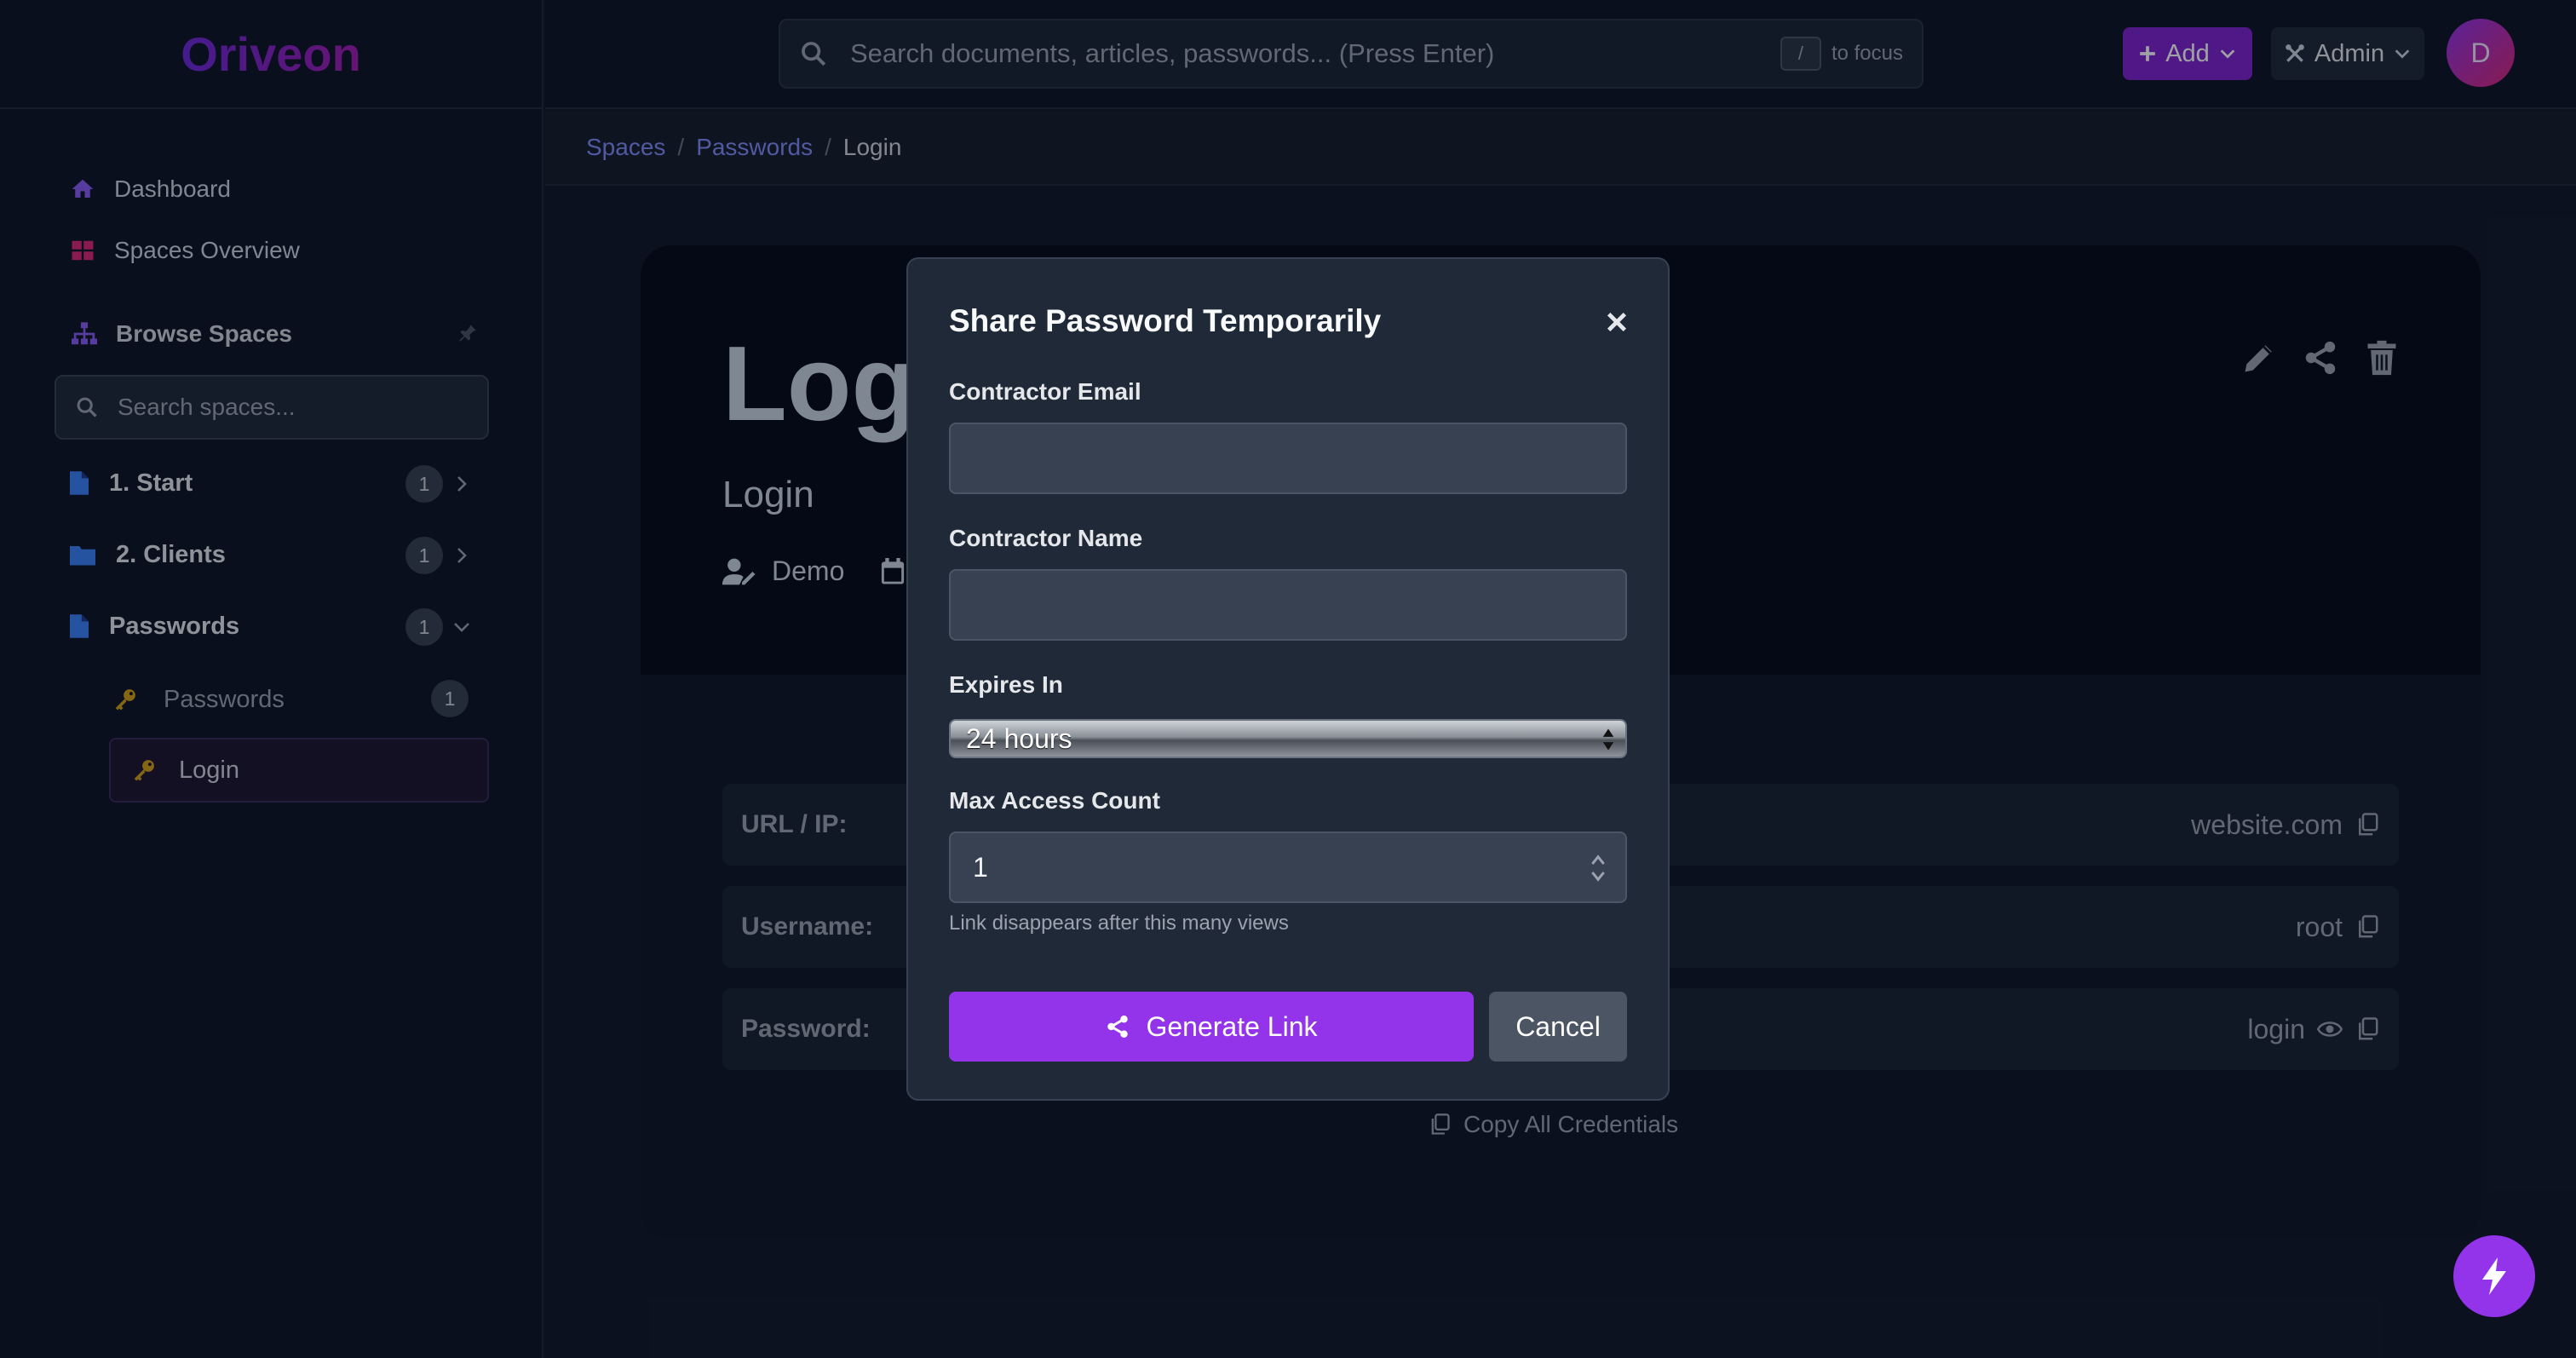  What do you see at coordinates (1119, 924) in the screenshot?
I see `max-access-help-text: Link disappears after this many views` at bounding box center [1119, 924].